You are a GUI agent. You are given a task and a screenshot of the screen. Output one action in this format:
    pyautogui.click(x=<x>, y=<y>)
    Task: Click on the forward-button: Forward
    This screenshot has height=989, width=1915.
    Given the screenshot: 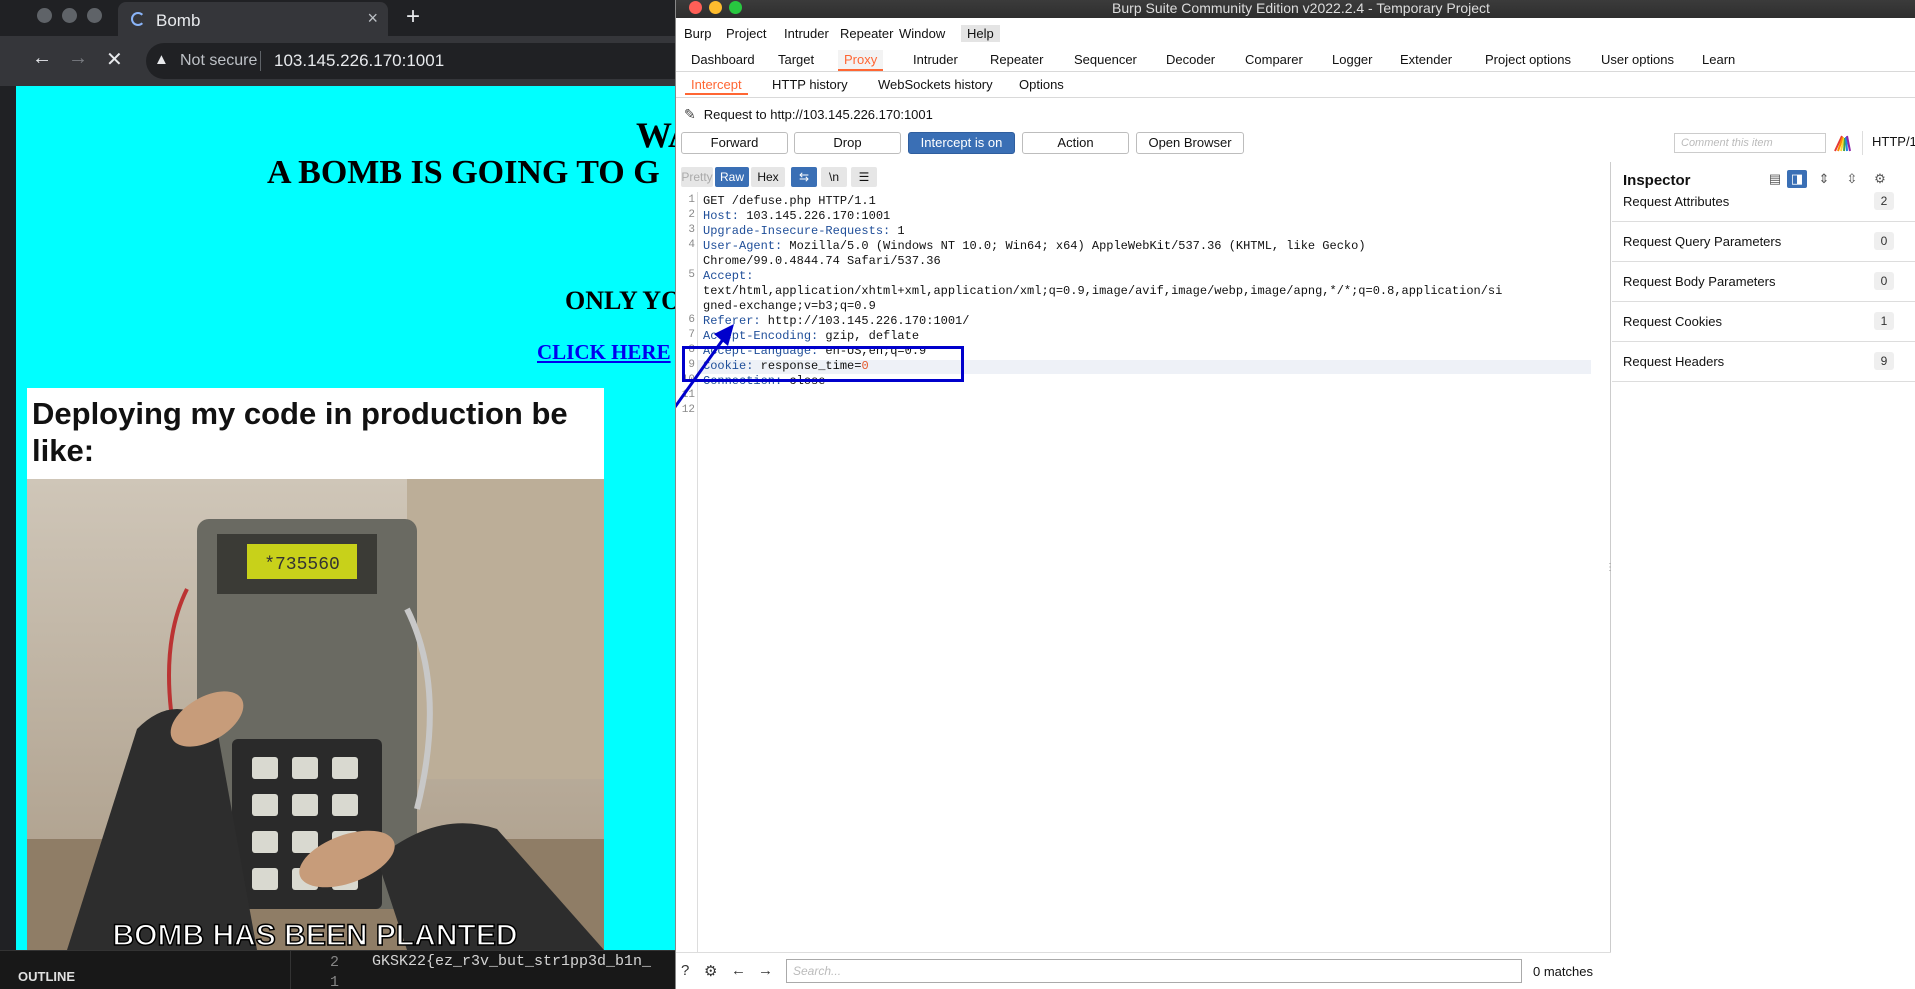 What is the action you would take?
    pyautogui.click(x=734, y=143)
    